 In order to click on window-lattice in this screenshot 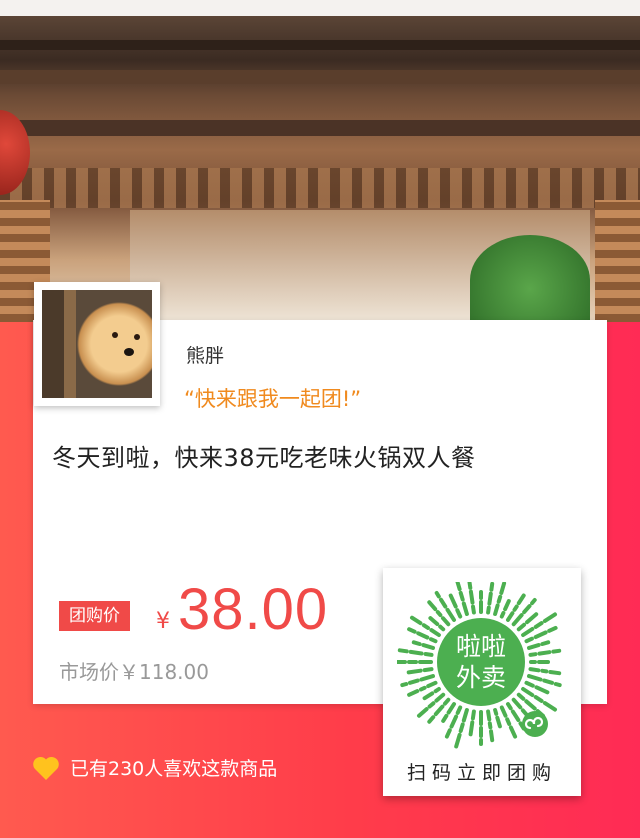, I will do `click(320, 188)`.